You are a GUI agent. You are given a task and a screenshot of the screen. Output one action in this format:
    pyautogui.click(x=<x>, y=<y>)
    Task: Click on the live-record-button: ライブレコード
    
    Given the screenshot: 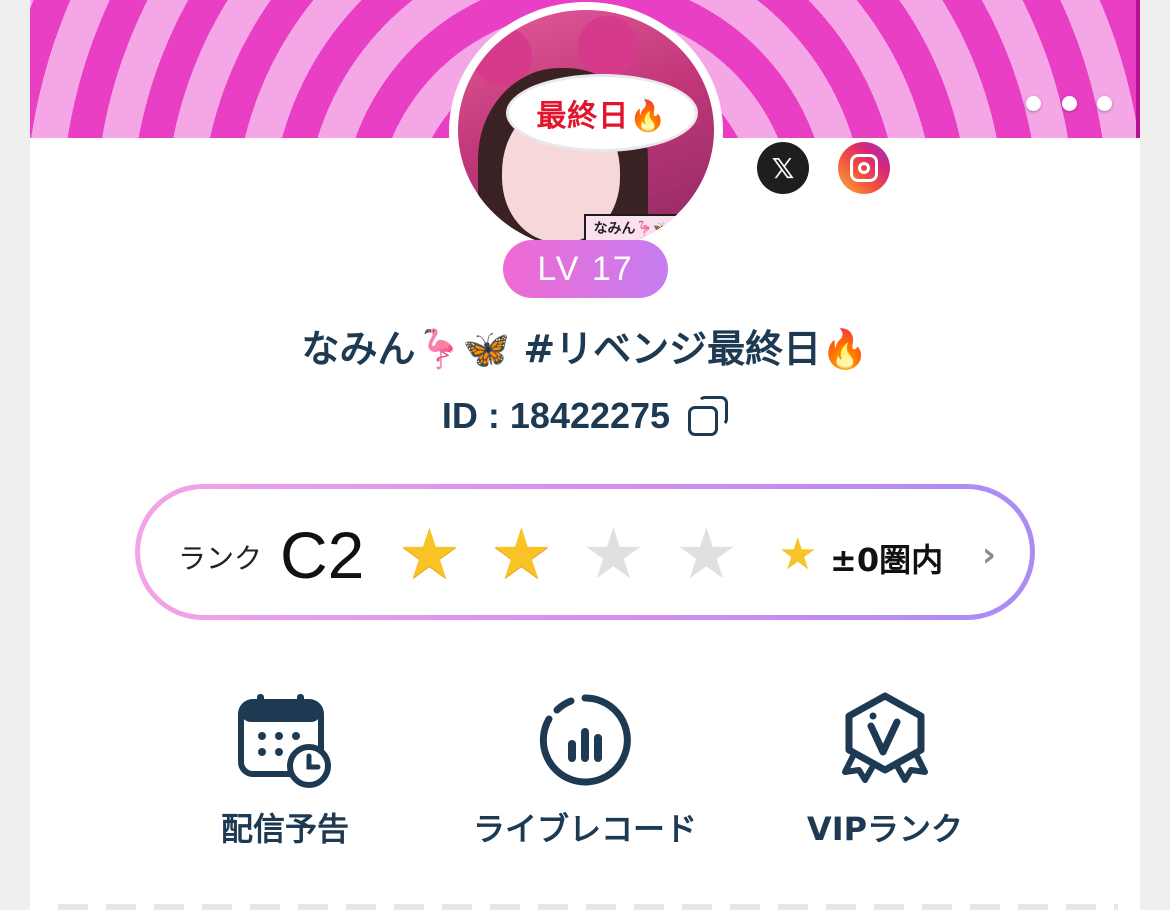 What is the action you would take?
    pyautogui.click(x=585, y=775)
    